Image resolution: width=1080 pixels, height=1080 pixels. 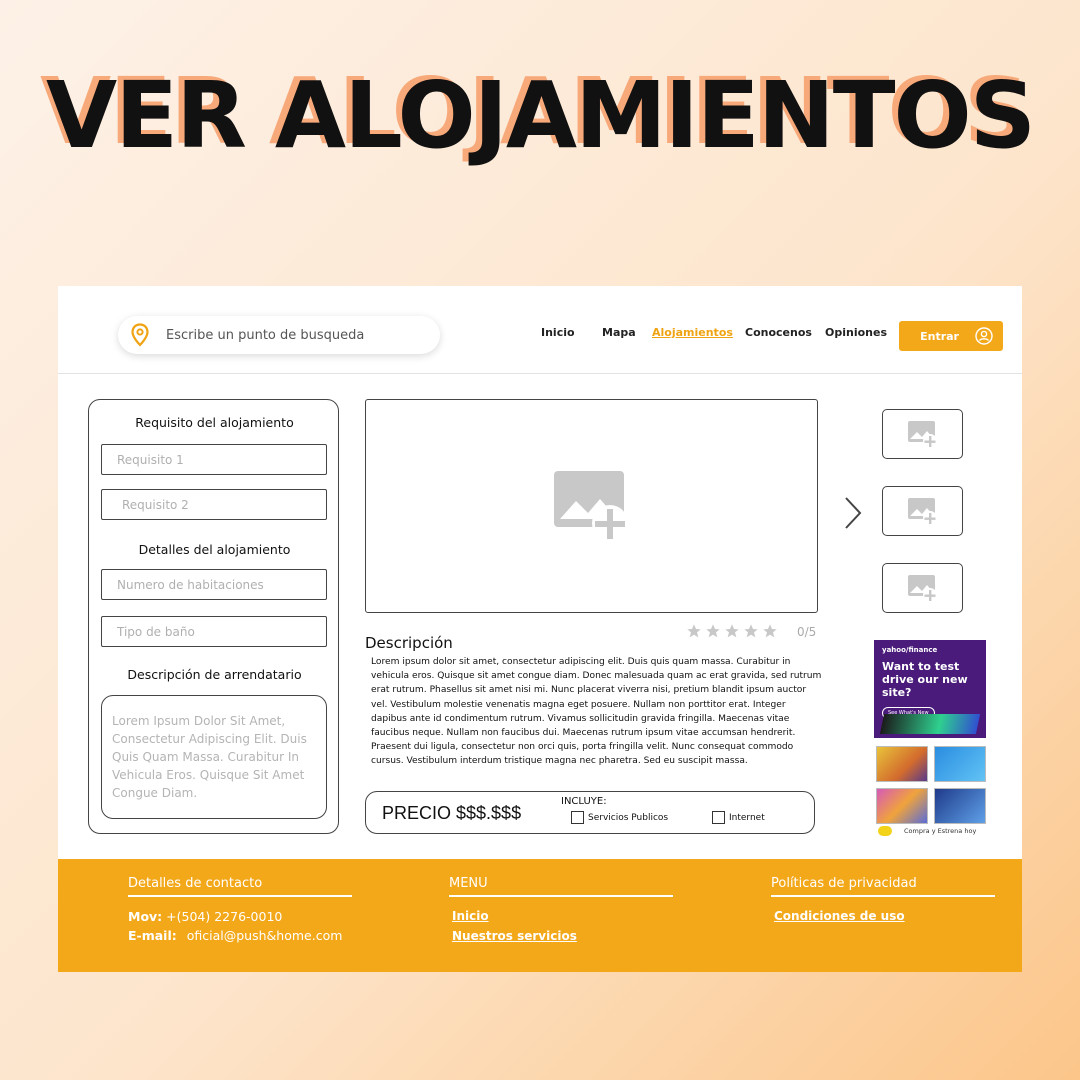 I want to click on internet-checkbox: Internet, so click(x=738, y=817).